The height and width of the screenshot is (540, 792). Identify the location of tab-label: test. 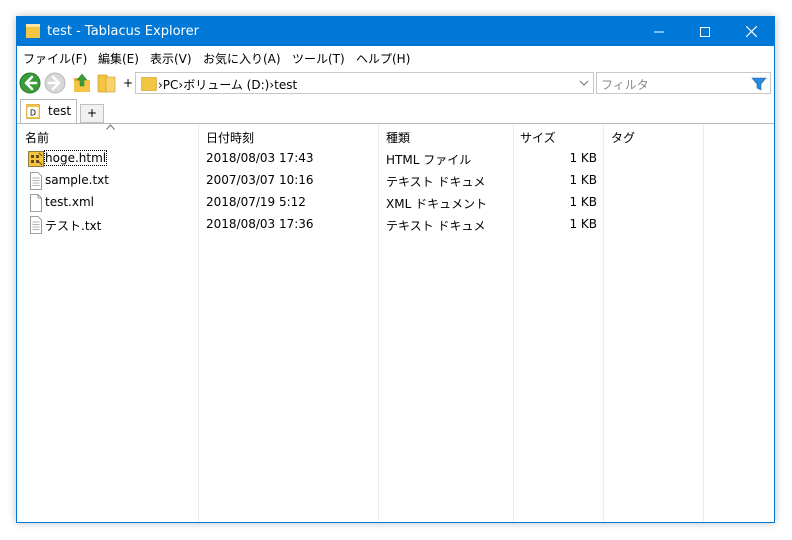
(60, 111).